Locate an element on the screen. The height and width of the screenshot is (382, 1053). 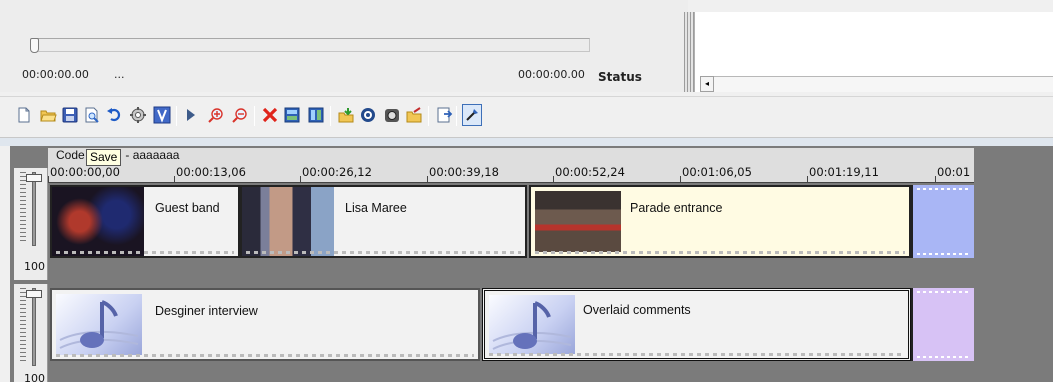
settings-icon is located at coordinates (138, 115).